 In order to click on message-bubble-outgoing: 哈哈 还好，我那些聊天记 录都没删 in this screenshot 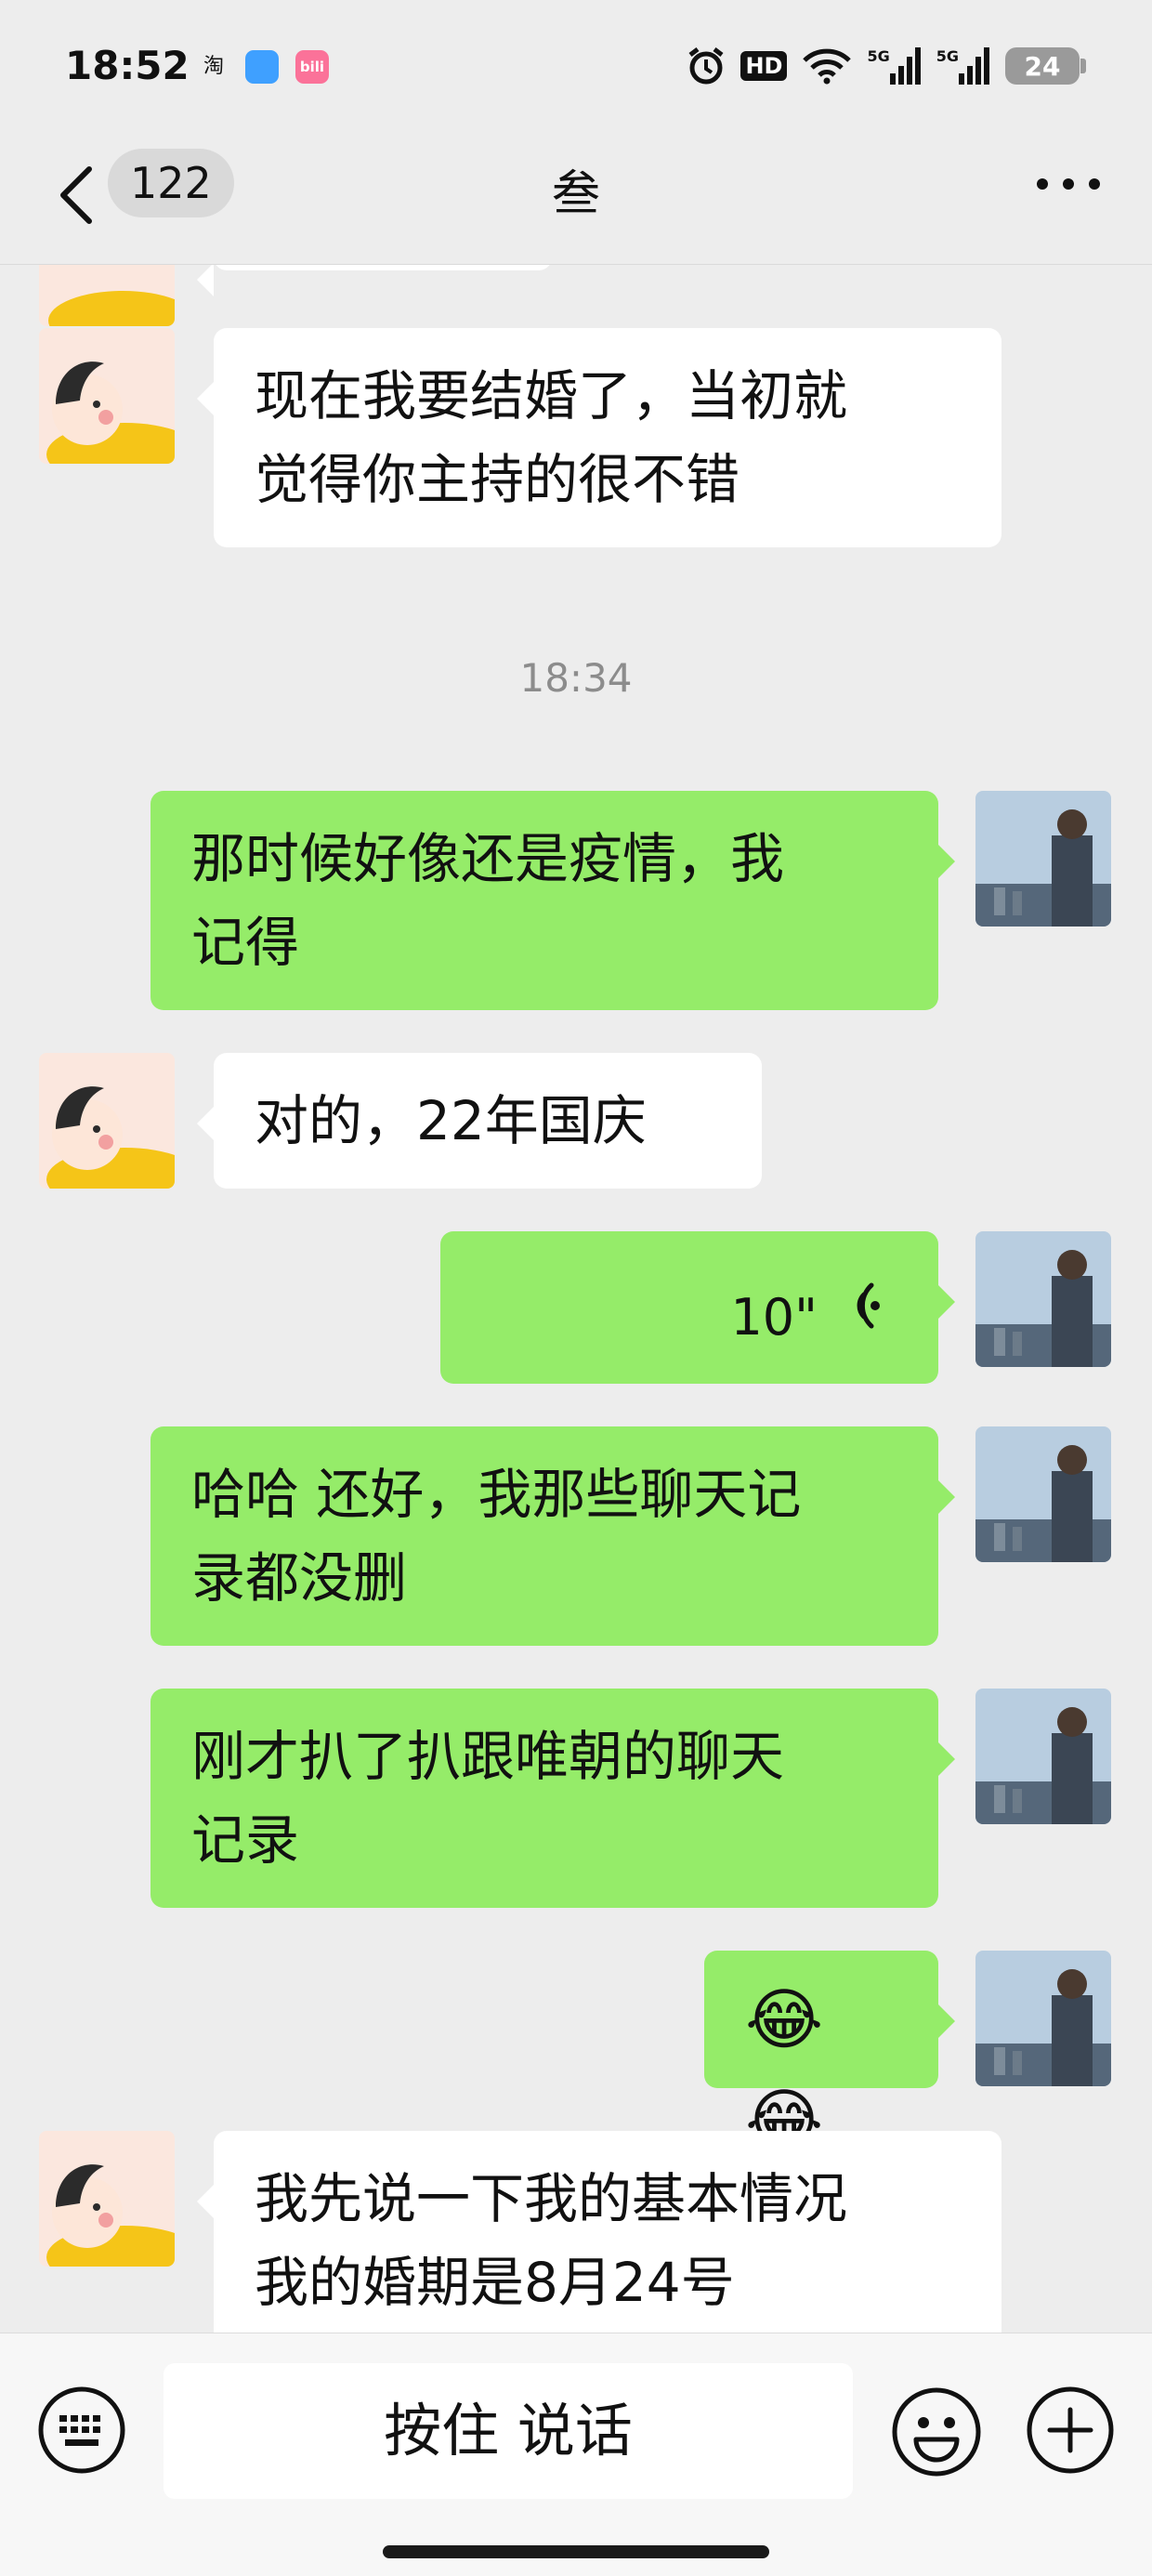, I will do `click(553, 1536)`.